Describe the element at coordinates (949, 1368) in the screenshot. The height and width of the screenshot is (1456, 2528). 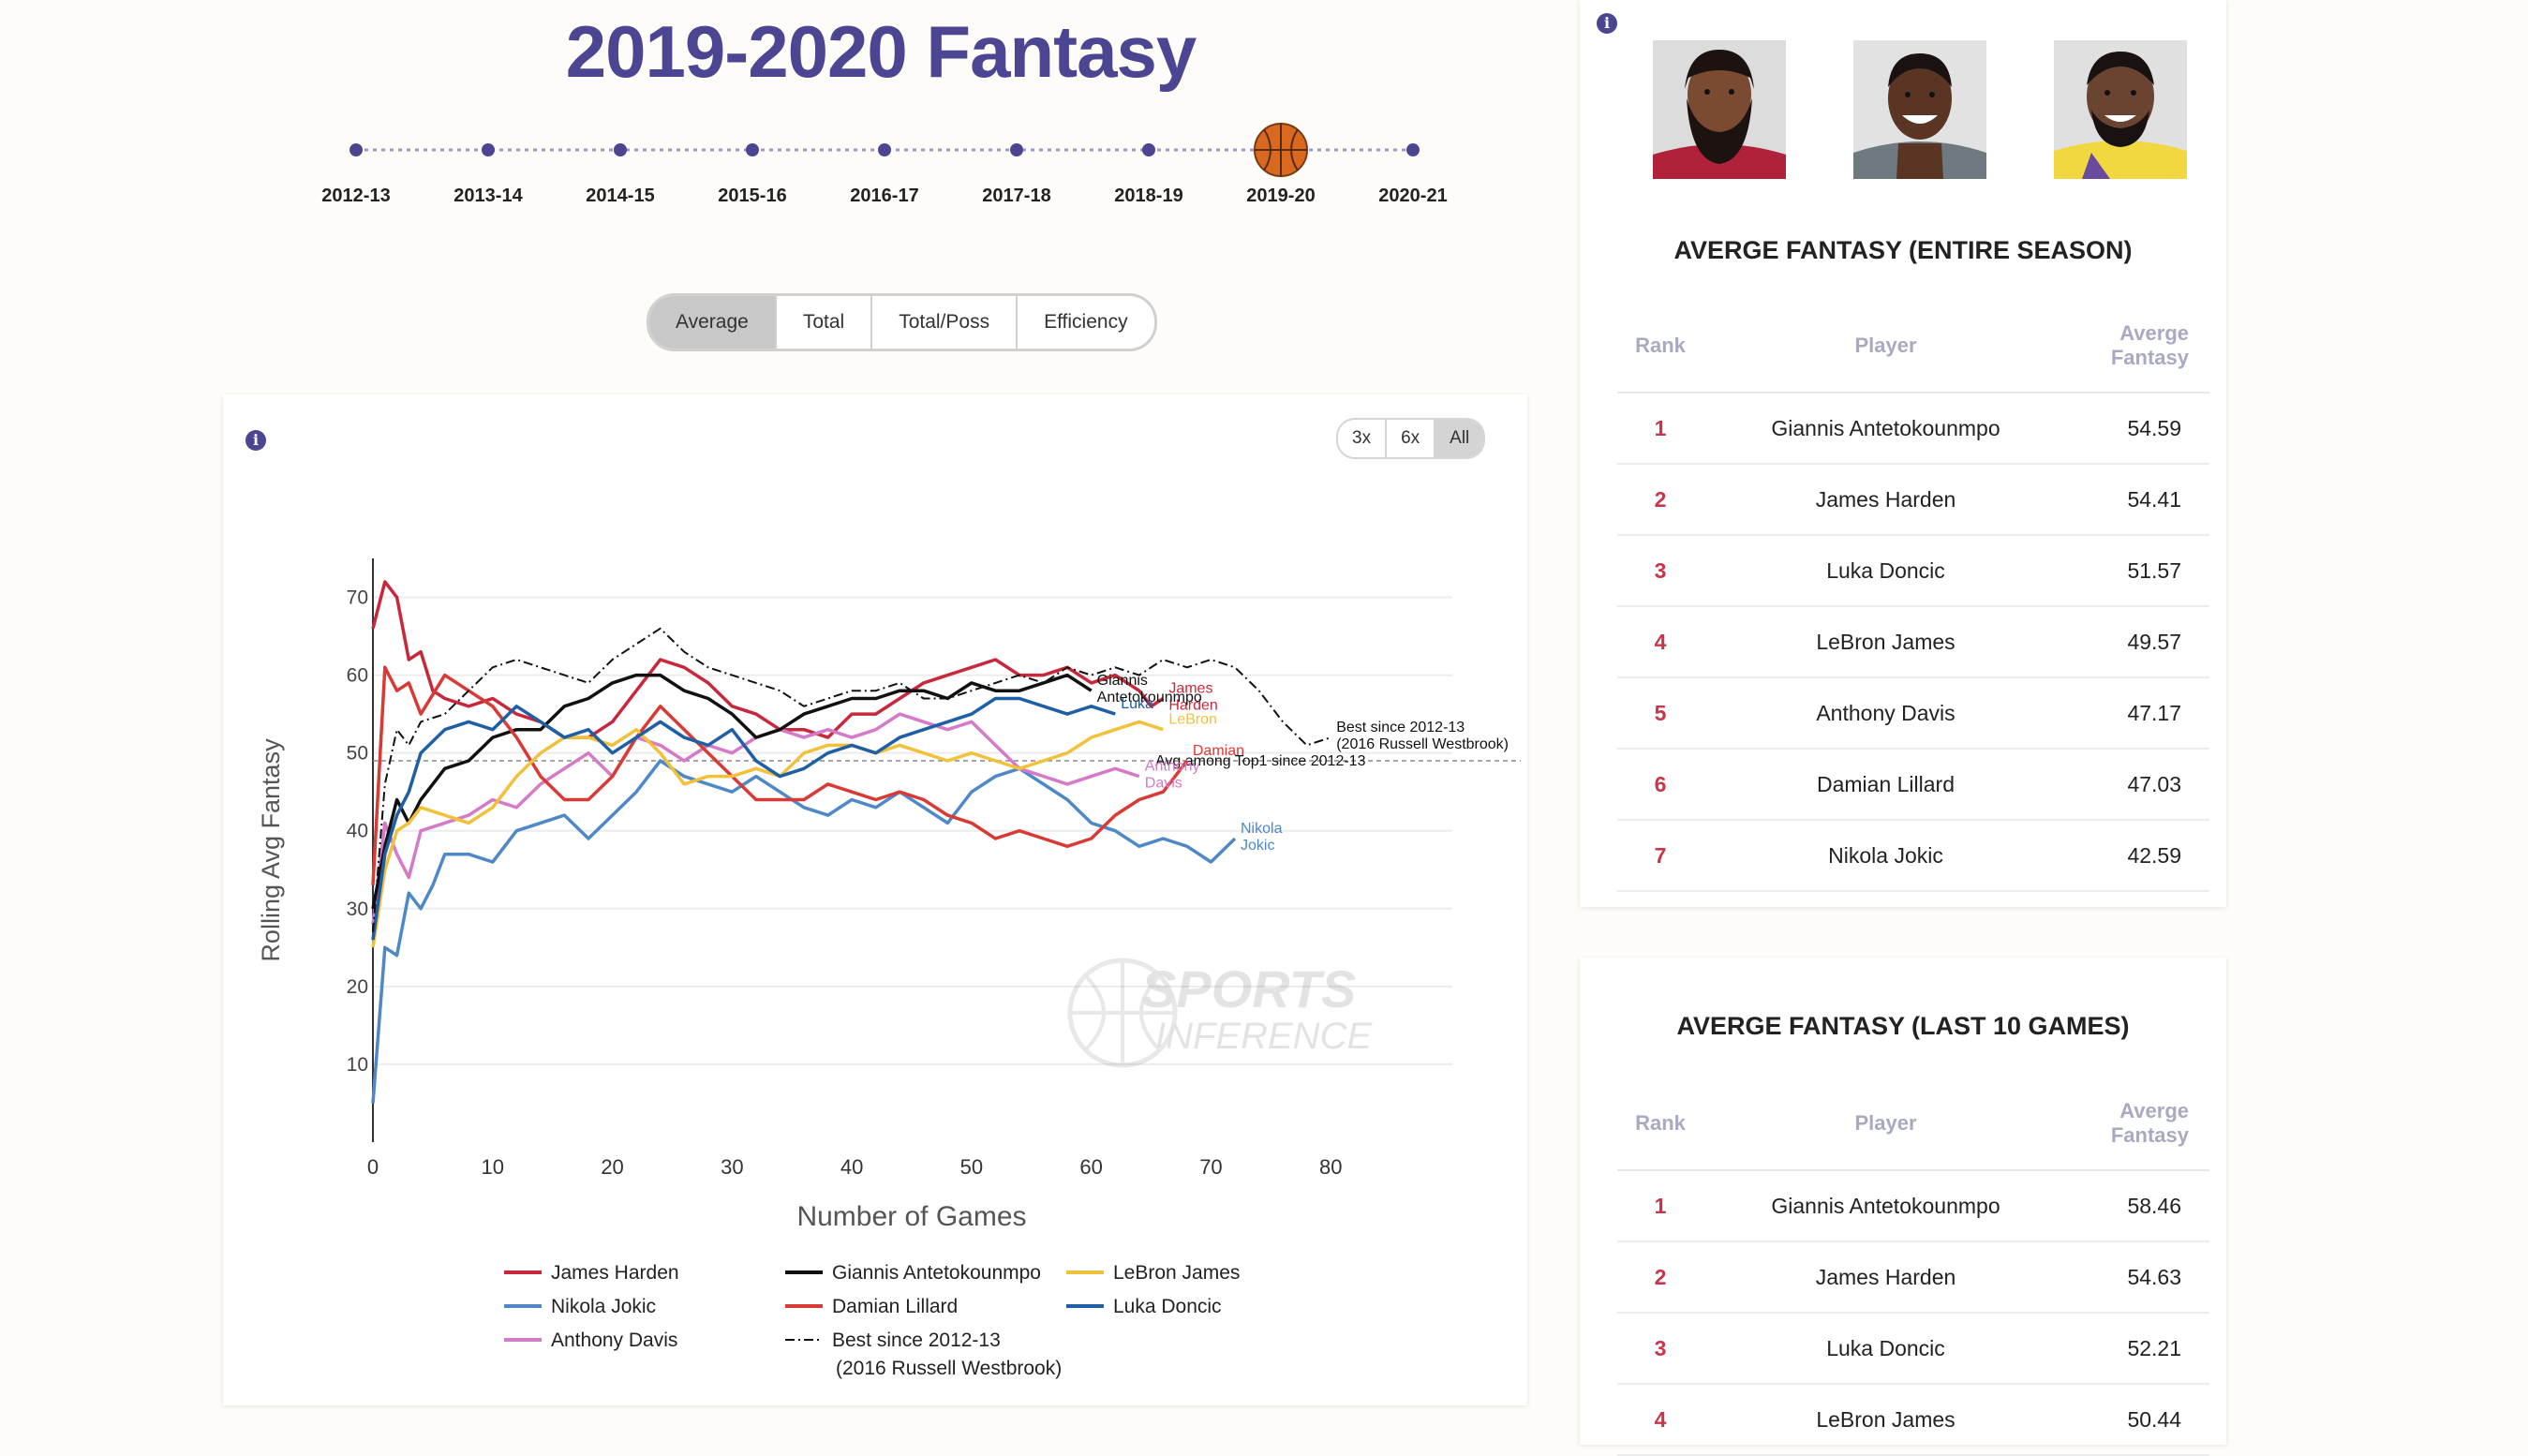
I see `legend-label: (2016 Russell Westbrook)` at that location.